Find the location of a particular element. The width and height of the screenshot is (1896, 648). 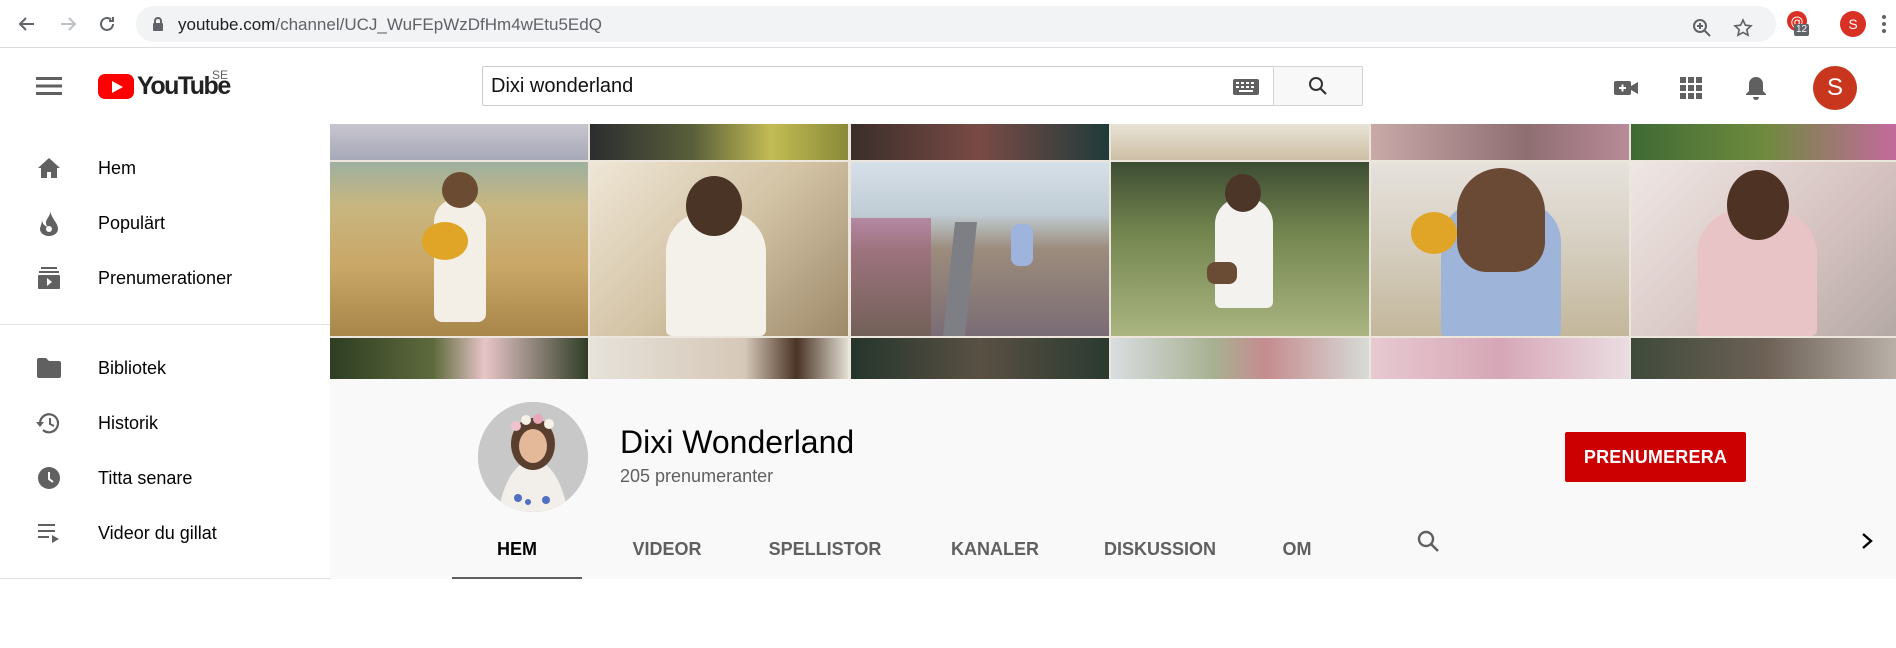

country-code: SE is located at coordinates (220, 75).